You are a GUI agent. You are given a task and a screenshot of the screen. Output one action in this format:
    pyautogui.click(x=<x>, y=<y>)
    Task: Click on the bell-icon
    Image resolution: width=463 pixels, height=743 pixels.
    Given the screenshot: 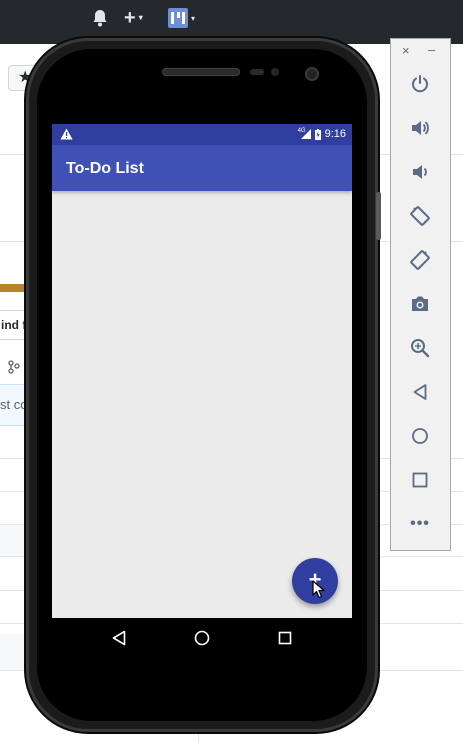 What is the action you would take?
    pyautogui.click(x=100, y=18)
    